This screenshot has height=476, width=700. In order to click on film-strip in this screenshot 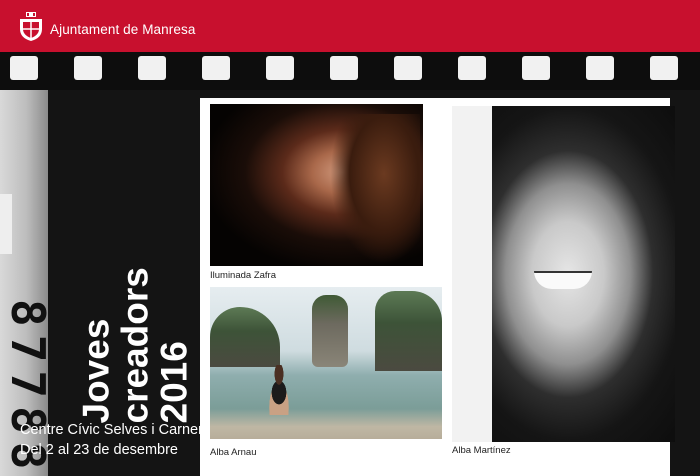, I will do `click(350, 71)`.